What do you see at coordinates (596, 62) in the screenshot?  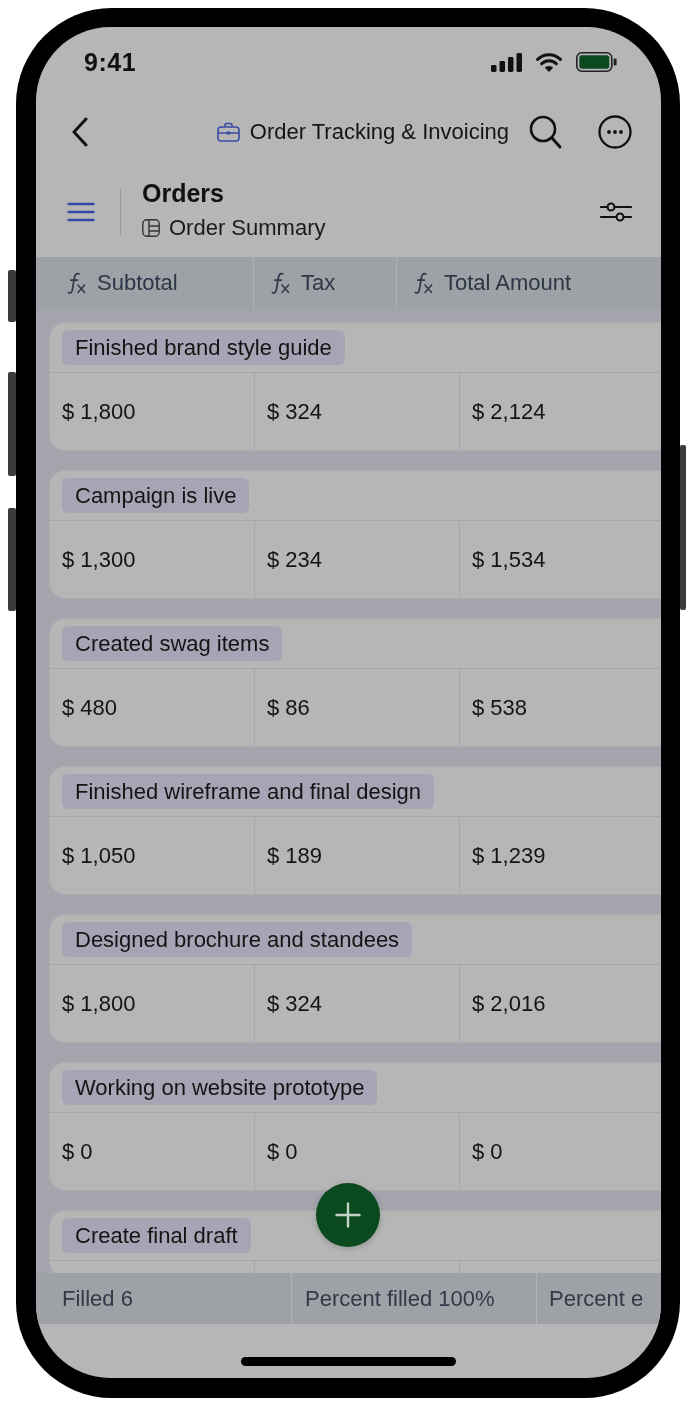 I see `battery-icon` at bounding box center [596, 62].